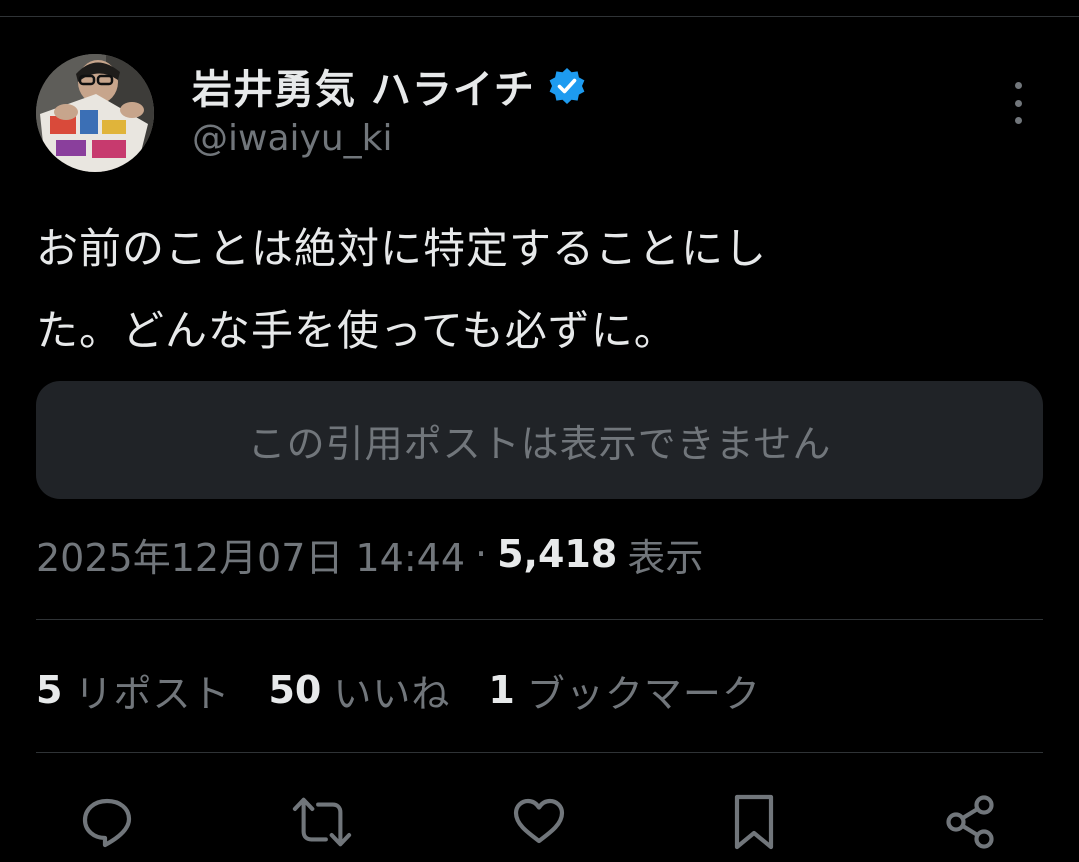  What do you see at coordinates (152, 693) in the screenshot?
I see `reposts-label: リポスト` at bounding box center [152, 693].